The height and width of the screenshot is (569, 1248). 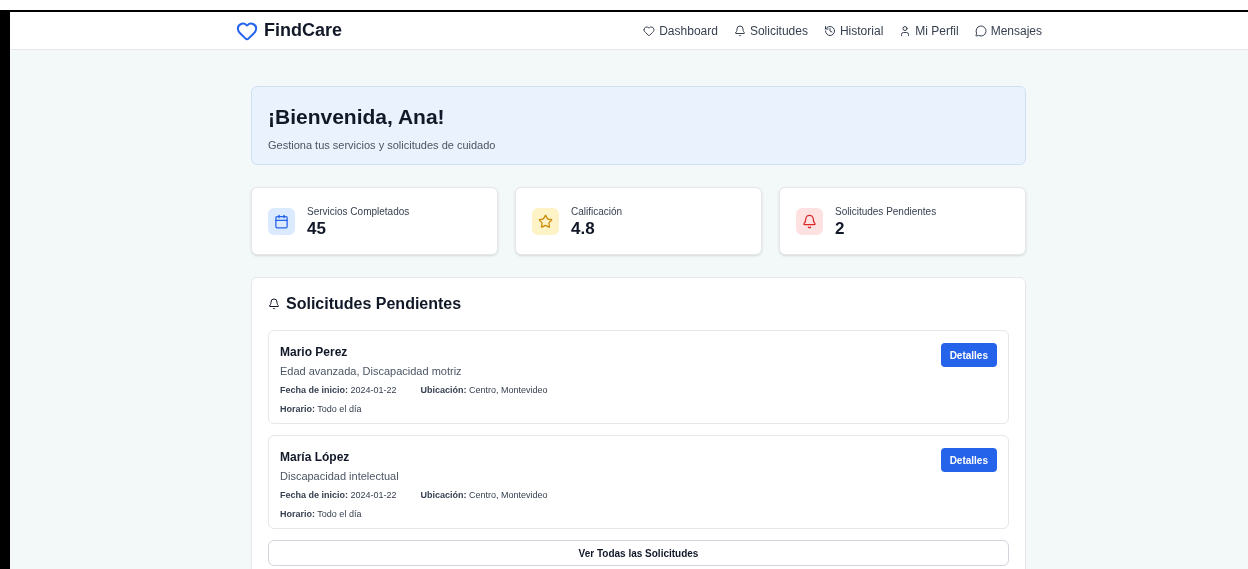 What do you see at coordinates (980, 30) in the screenshot?
I see `speech-bubble-icon` at bounding box center [980, 30].